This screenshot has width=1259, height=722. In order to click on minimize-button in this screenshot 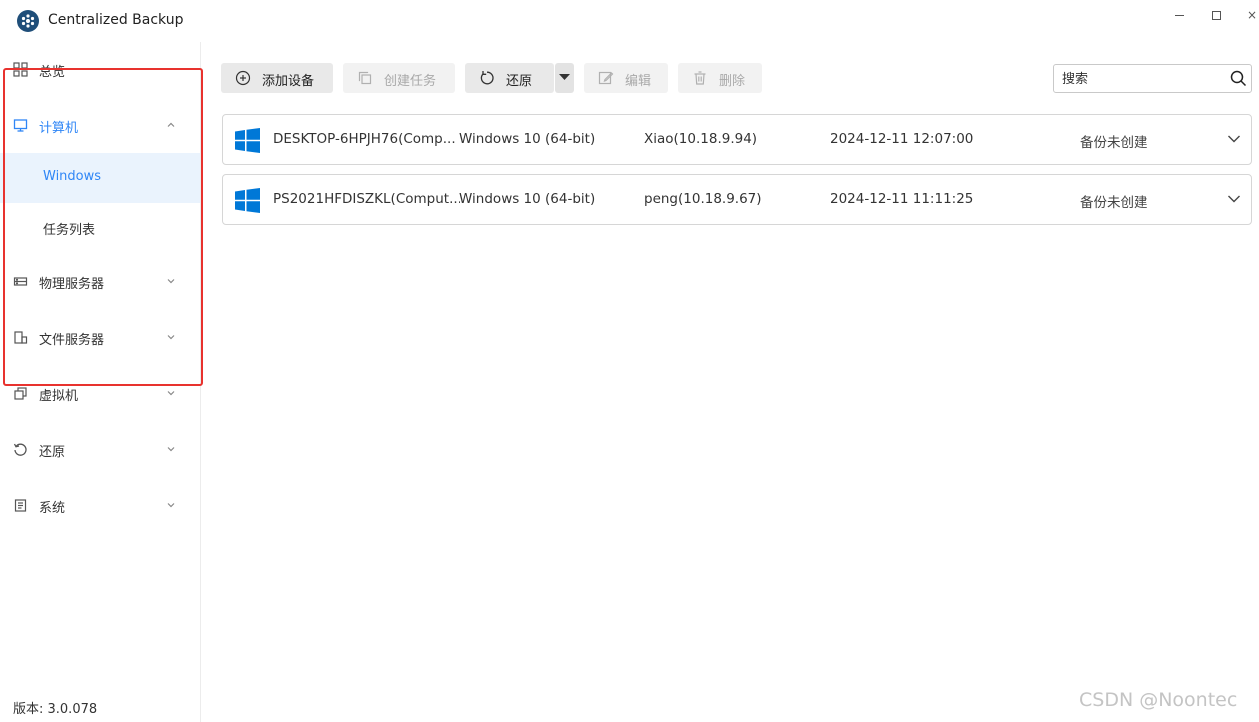, I will do `click(1180, 16)`.